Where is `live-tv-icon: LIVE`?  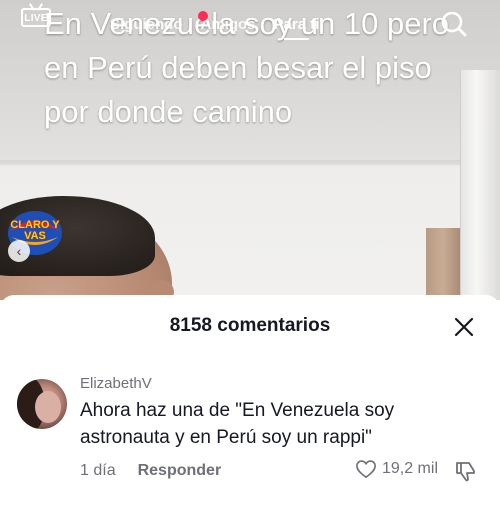 live-tv-icon: LIVE is located at coordinates (36, 23).